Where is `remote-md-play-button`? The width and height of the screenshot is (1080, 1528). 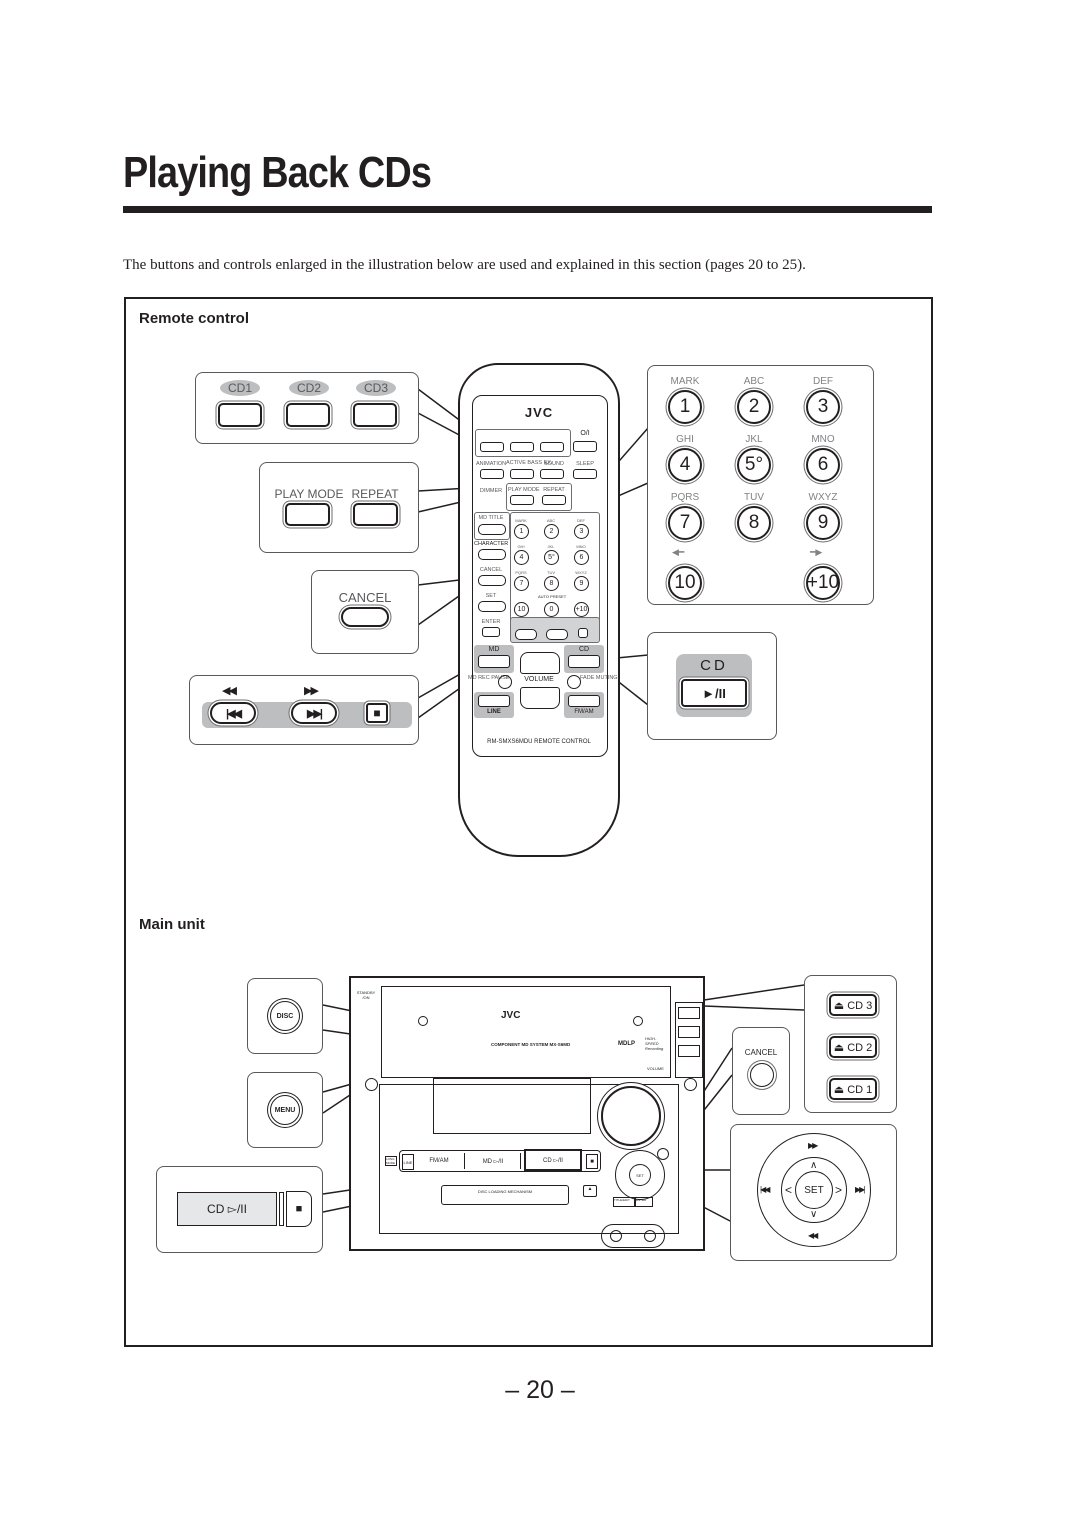
remote-md-play-button is located at coordinates (494, 661).